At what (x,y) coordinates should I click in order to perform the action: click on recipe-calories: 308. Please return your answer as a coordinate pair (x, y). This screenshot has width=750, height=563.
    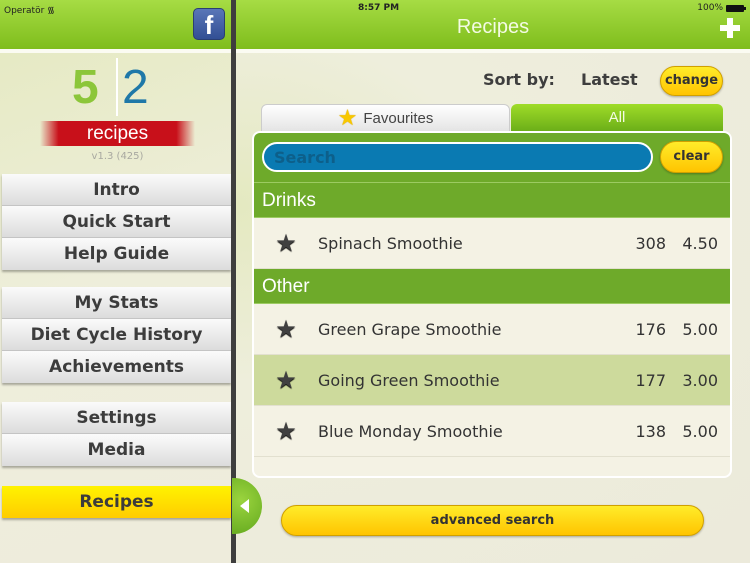
    Looking at the image, I should click on (650, 243).